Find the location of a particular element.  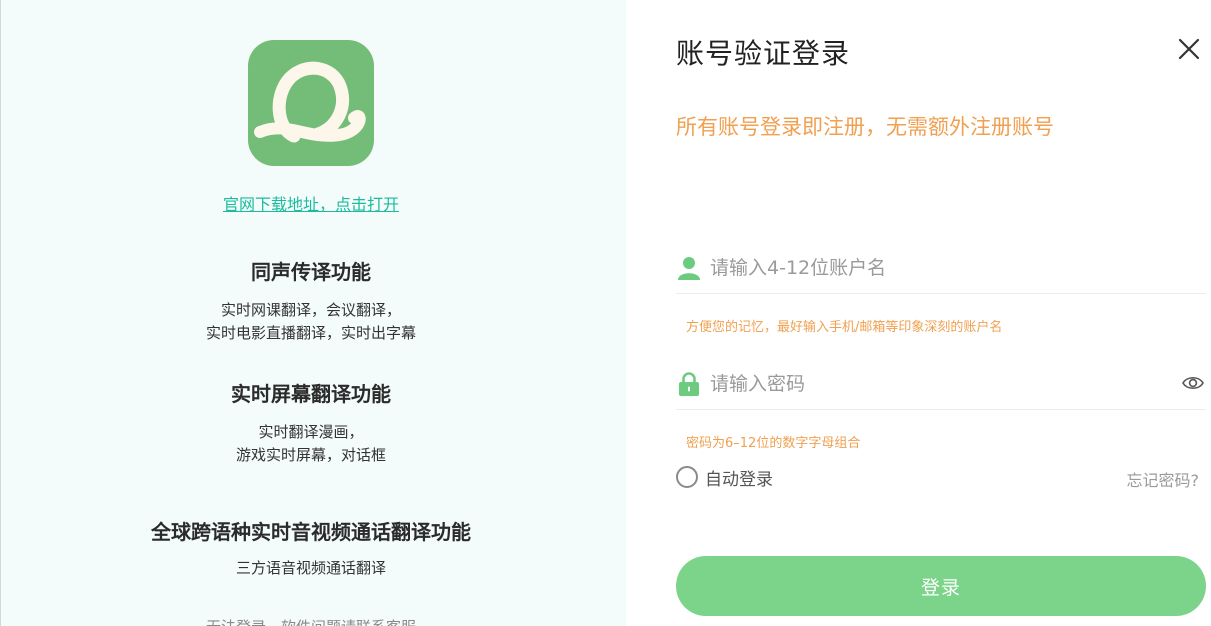

auto-login-toggle: 自动登录 is located at coordinates (724, 477).